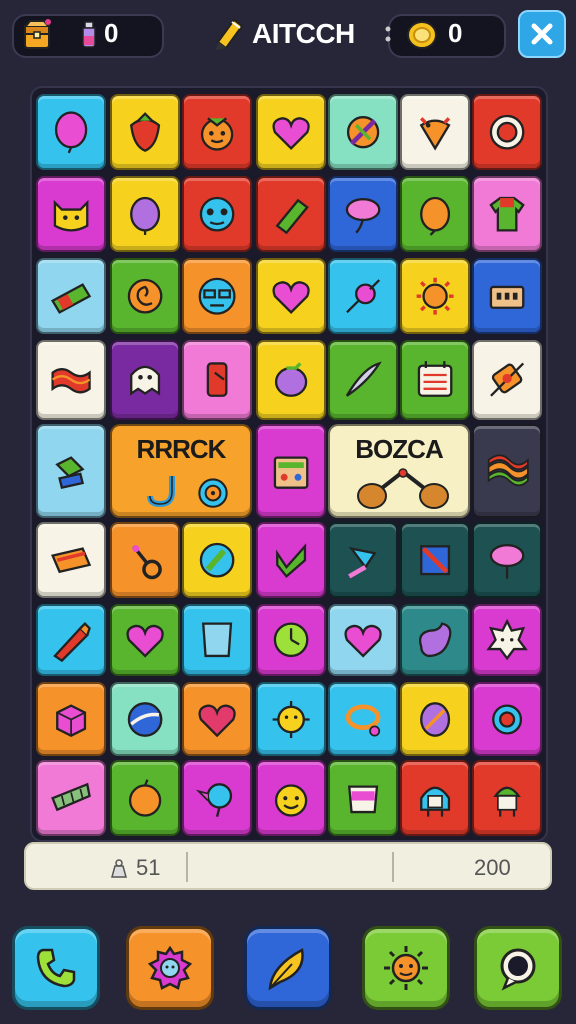 This screenshot has height=1024, width=576. I want to click on wave-flag-icon, so click(508, 469).